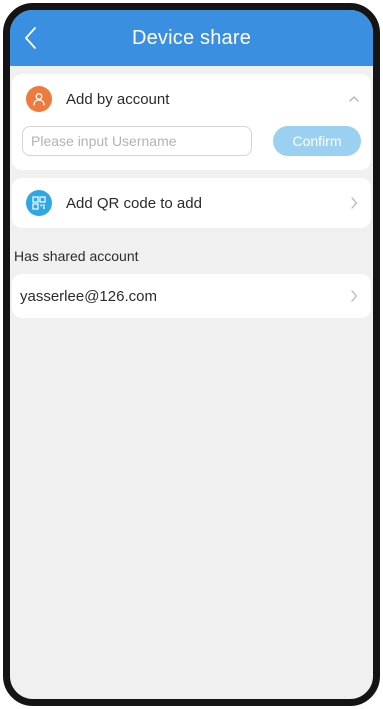 The image size is (383, 709). Describe the element at coordinates (39, 99) in the screenshot. I see `user-icon` at that location.